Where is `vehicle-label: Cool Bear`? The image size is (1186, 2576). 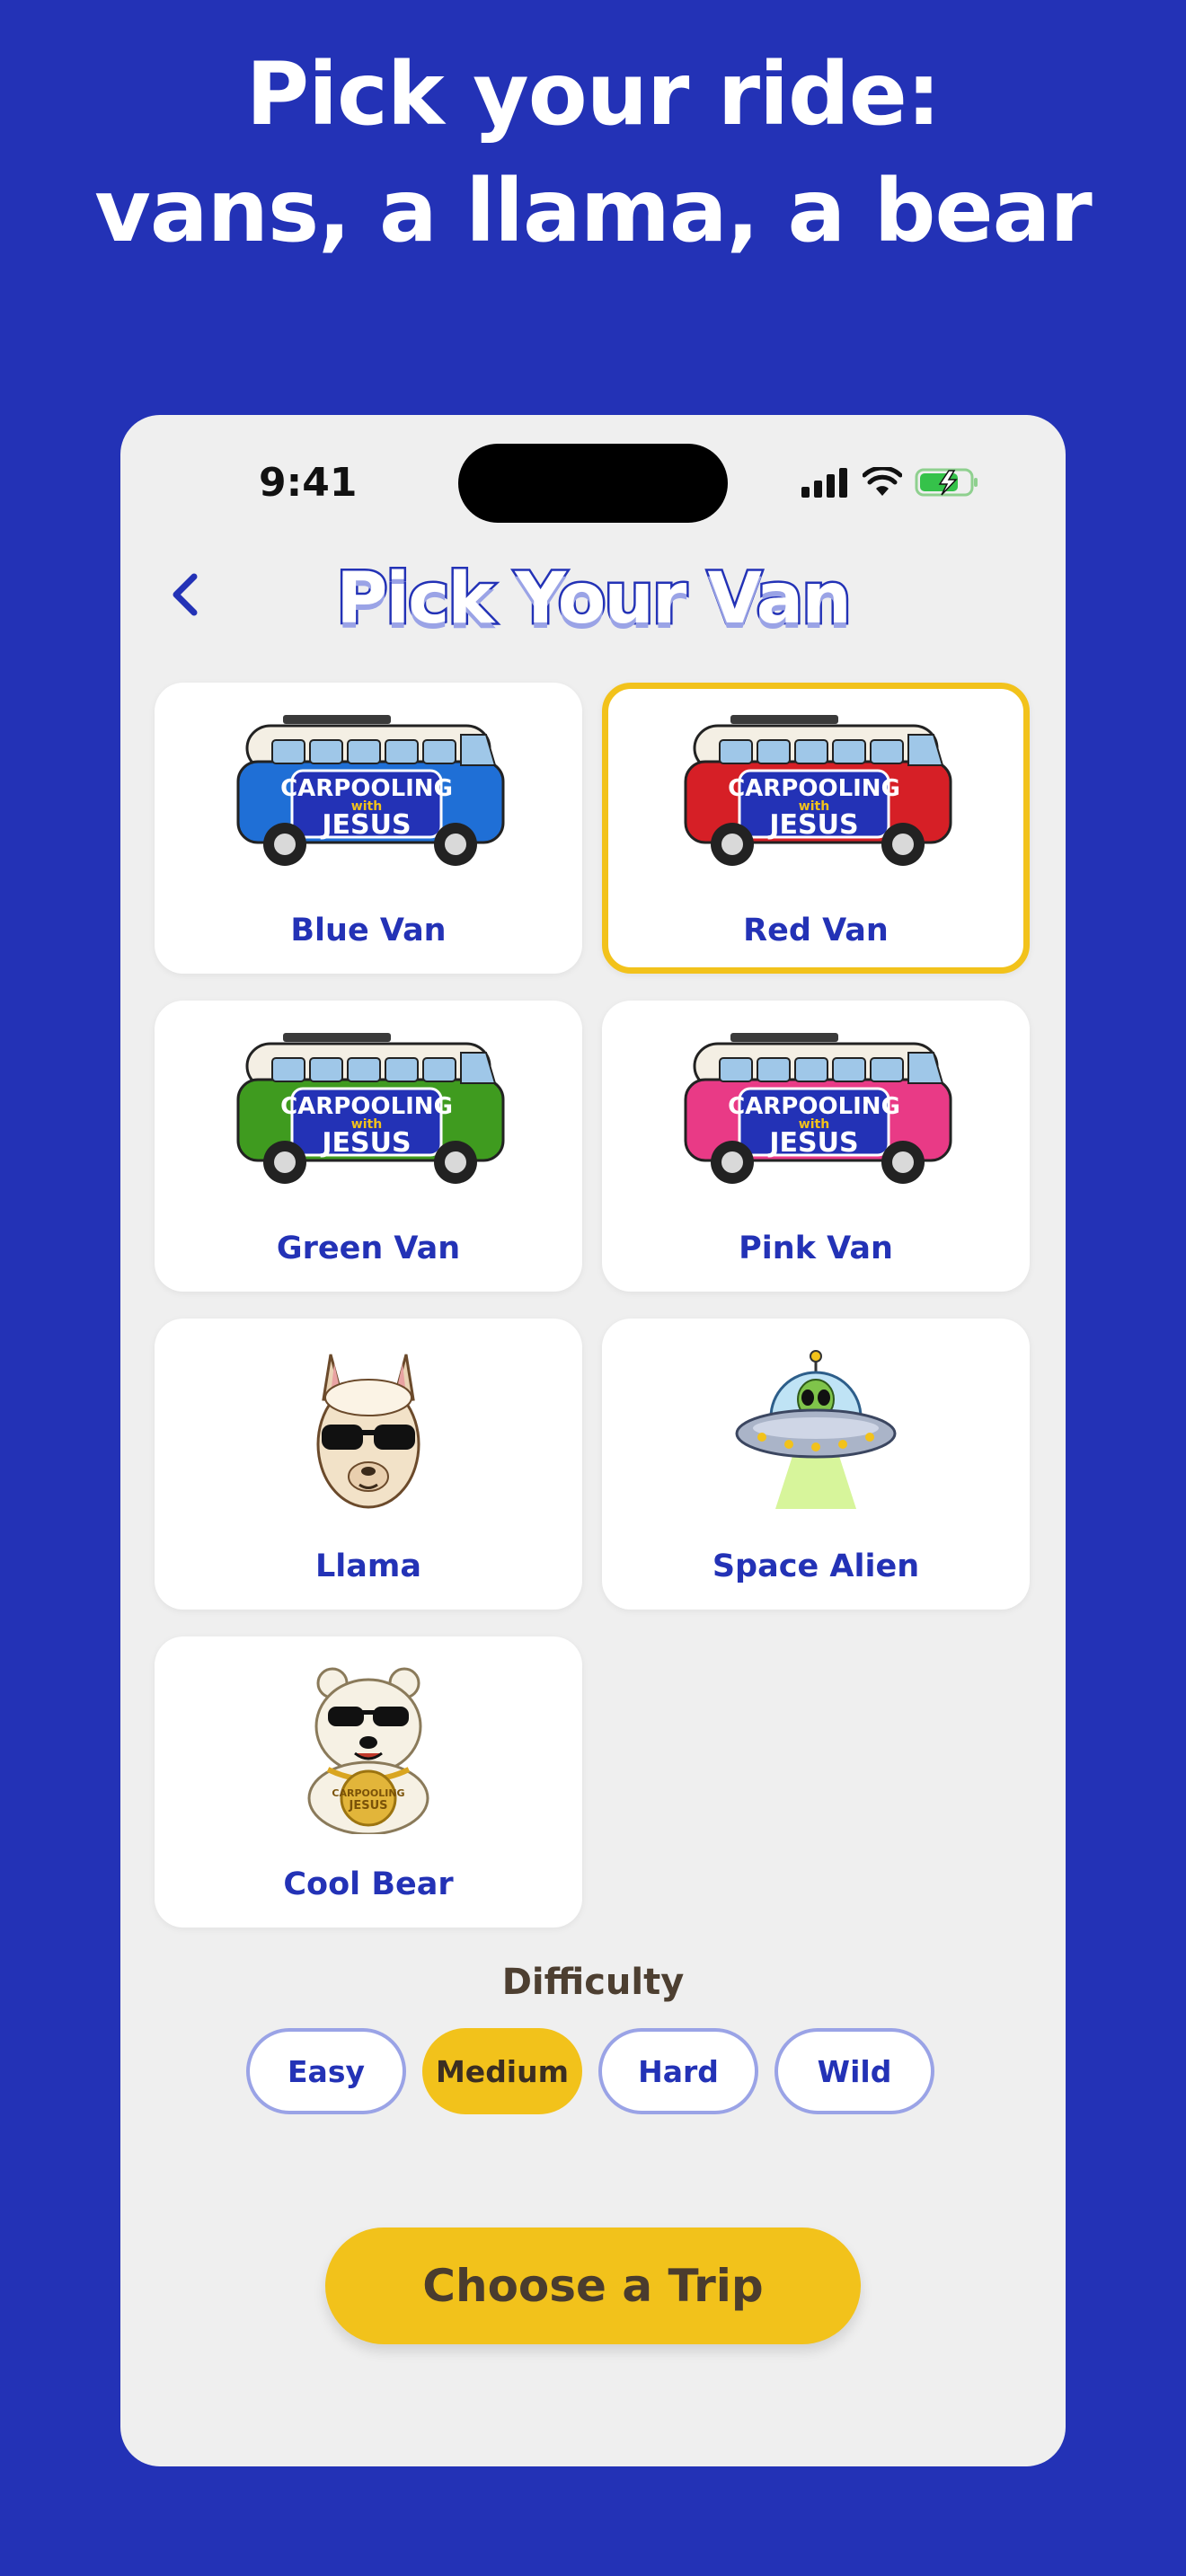
vehicle-label: Cool Bear is located at coordinates (368, 1884).